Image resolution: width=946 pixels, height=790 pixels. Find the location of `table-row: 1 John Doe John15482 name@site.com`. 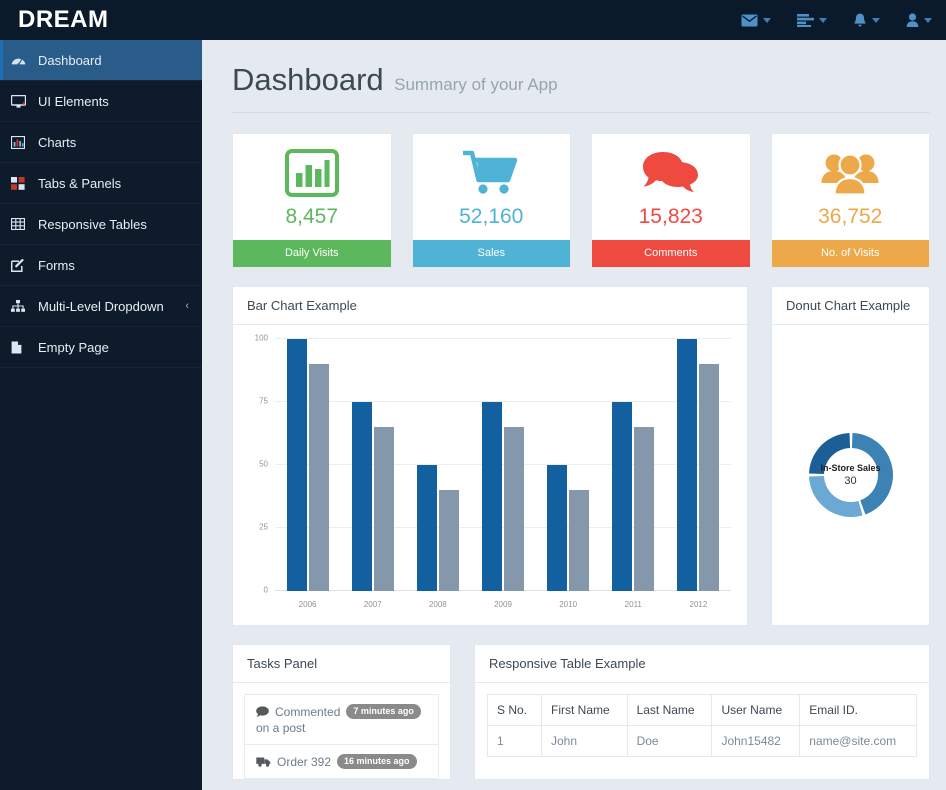

table-row: 1 John Doe John15482 name@site.com is located at coordinates (702, 741).